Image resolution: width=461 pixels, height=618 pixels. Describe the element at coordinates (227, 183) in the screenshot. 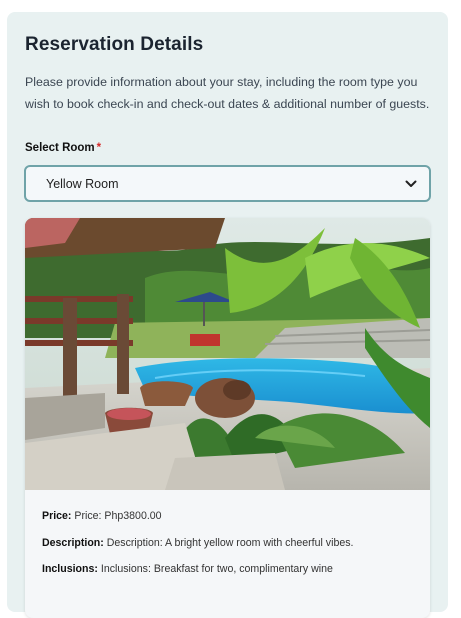

I see `room-select: Yellow Room` at that location.